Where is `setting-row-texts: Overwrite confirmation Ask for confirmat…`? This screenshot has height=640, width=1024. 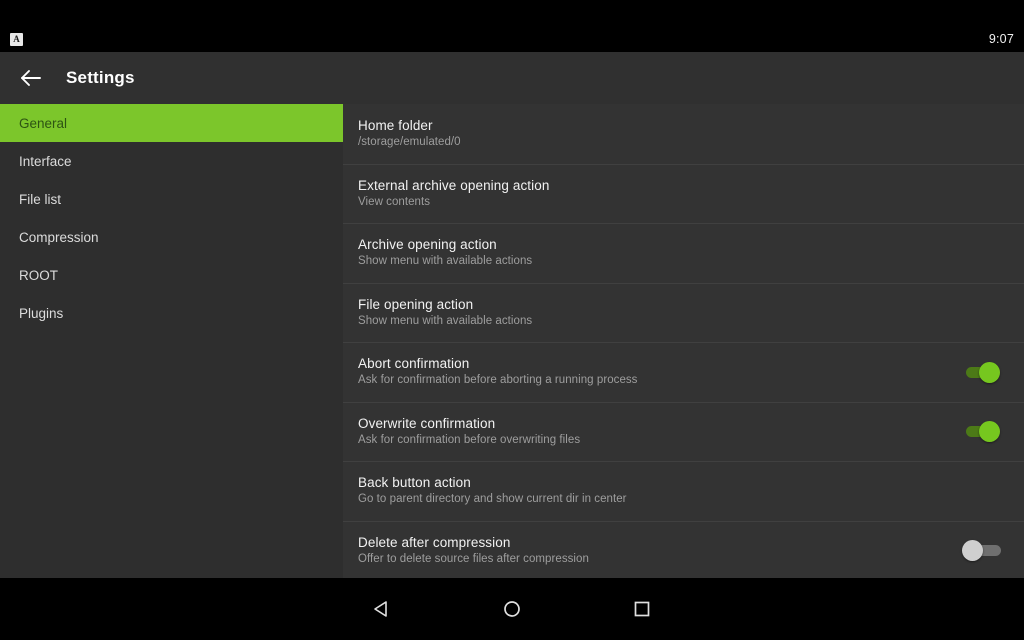
setting-row-texts: Overwrite confirmation Ask for confirmat… is located at coordinates (660, 431).